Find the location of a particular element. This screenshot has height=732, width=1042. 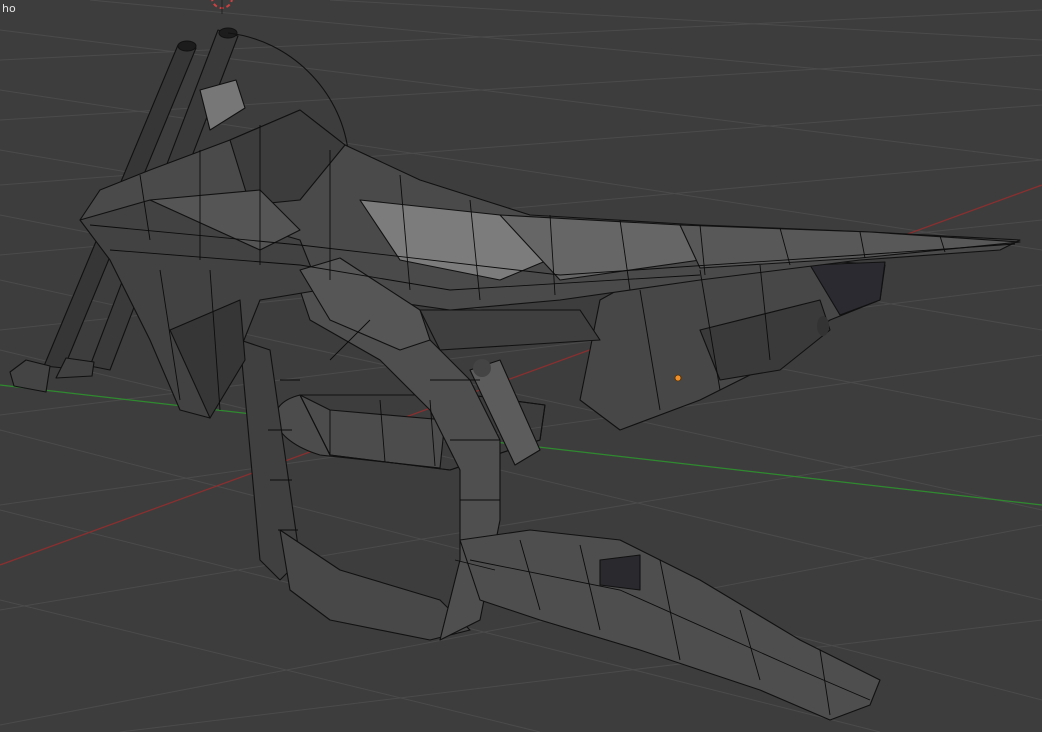

viewport-view-label: ho is located at coordinates (9, 8).